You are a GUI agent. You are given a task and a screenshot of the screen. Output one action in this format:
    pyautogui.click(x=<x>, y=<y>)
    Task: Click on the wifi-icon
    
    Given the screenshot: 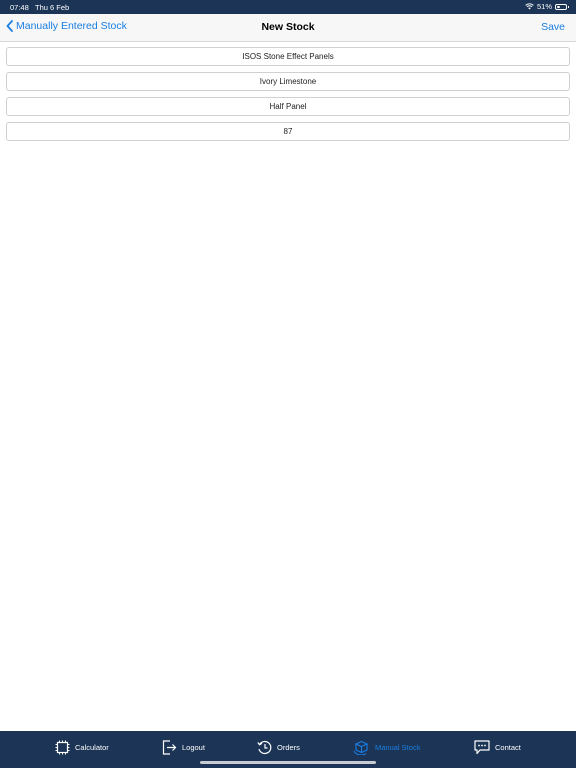 What is the action you would take?
    pyautogui.click(x=529, y=6)
    